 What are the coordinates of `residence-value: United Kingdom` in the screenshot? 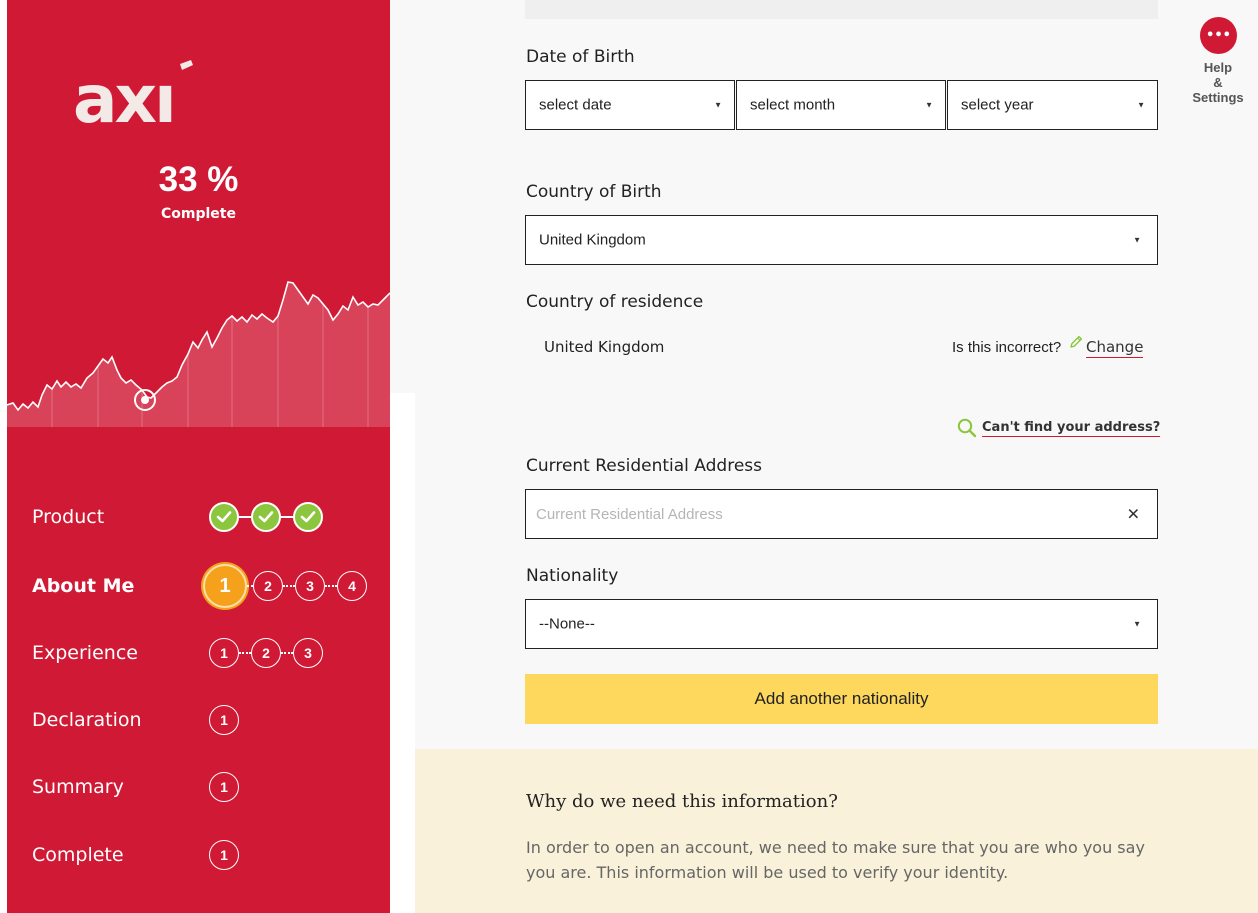 It's located at (604, 347).